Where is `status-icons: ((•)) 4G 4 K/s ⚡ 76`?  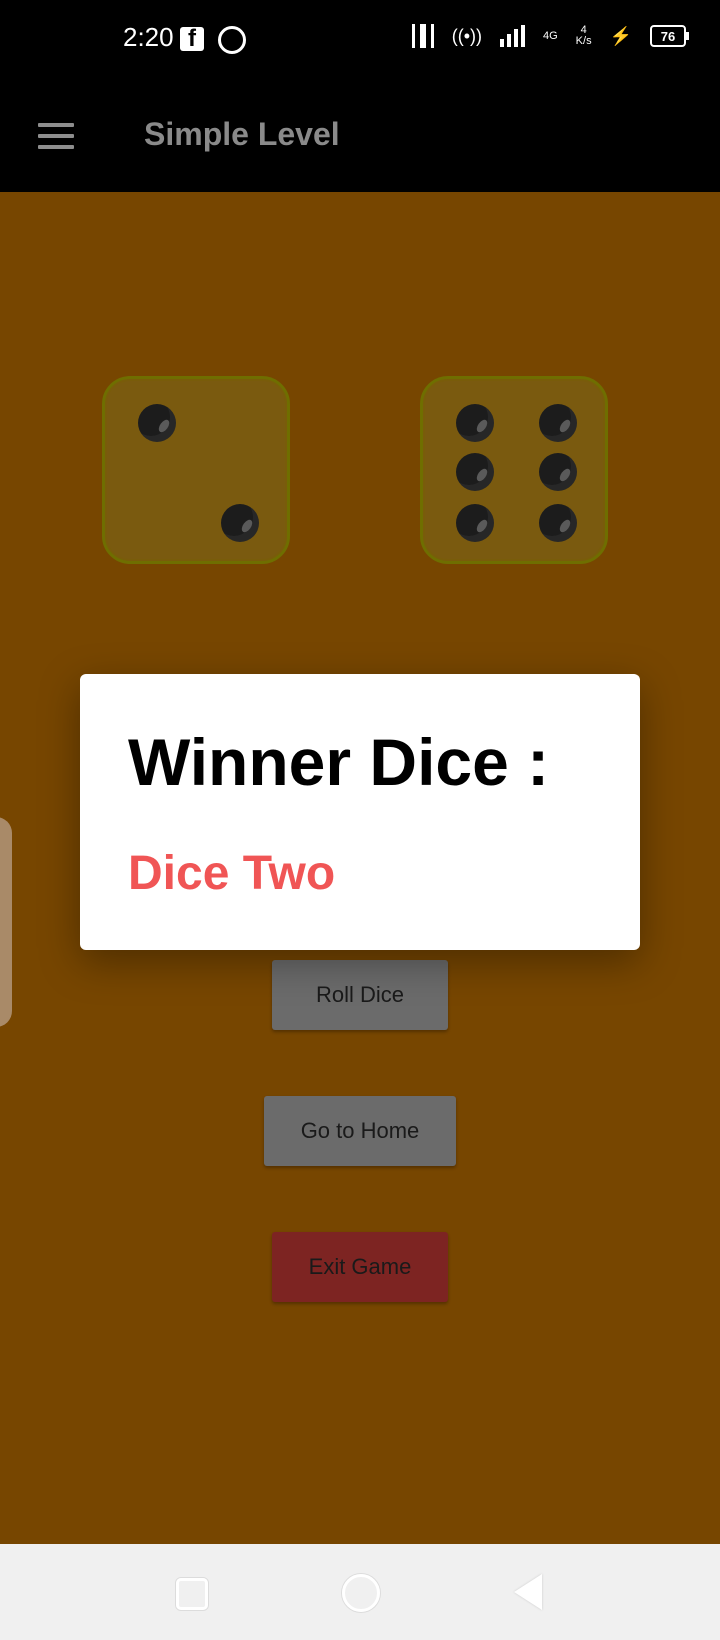 status-icons: ((•)) 4G 4 K/s ⚡ 76 is located at coordinates (550, 36).